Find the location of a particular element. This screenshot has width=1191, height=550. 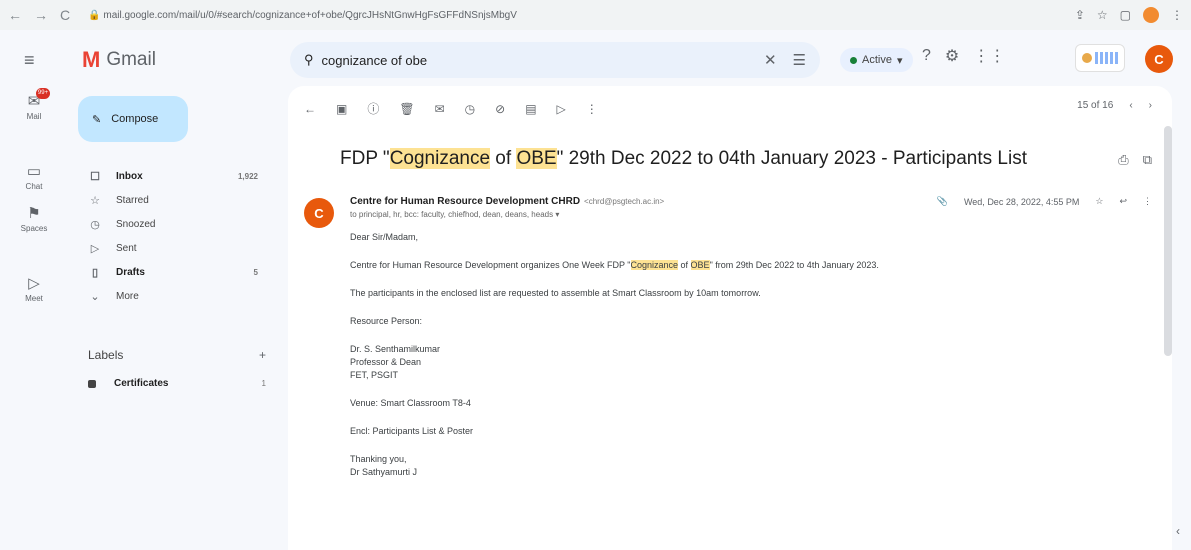

rail-meet: ▷ Meet is located at coordinates (34, 288).